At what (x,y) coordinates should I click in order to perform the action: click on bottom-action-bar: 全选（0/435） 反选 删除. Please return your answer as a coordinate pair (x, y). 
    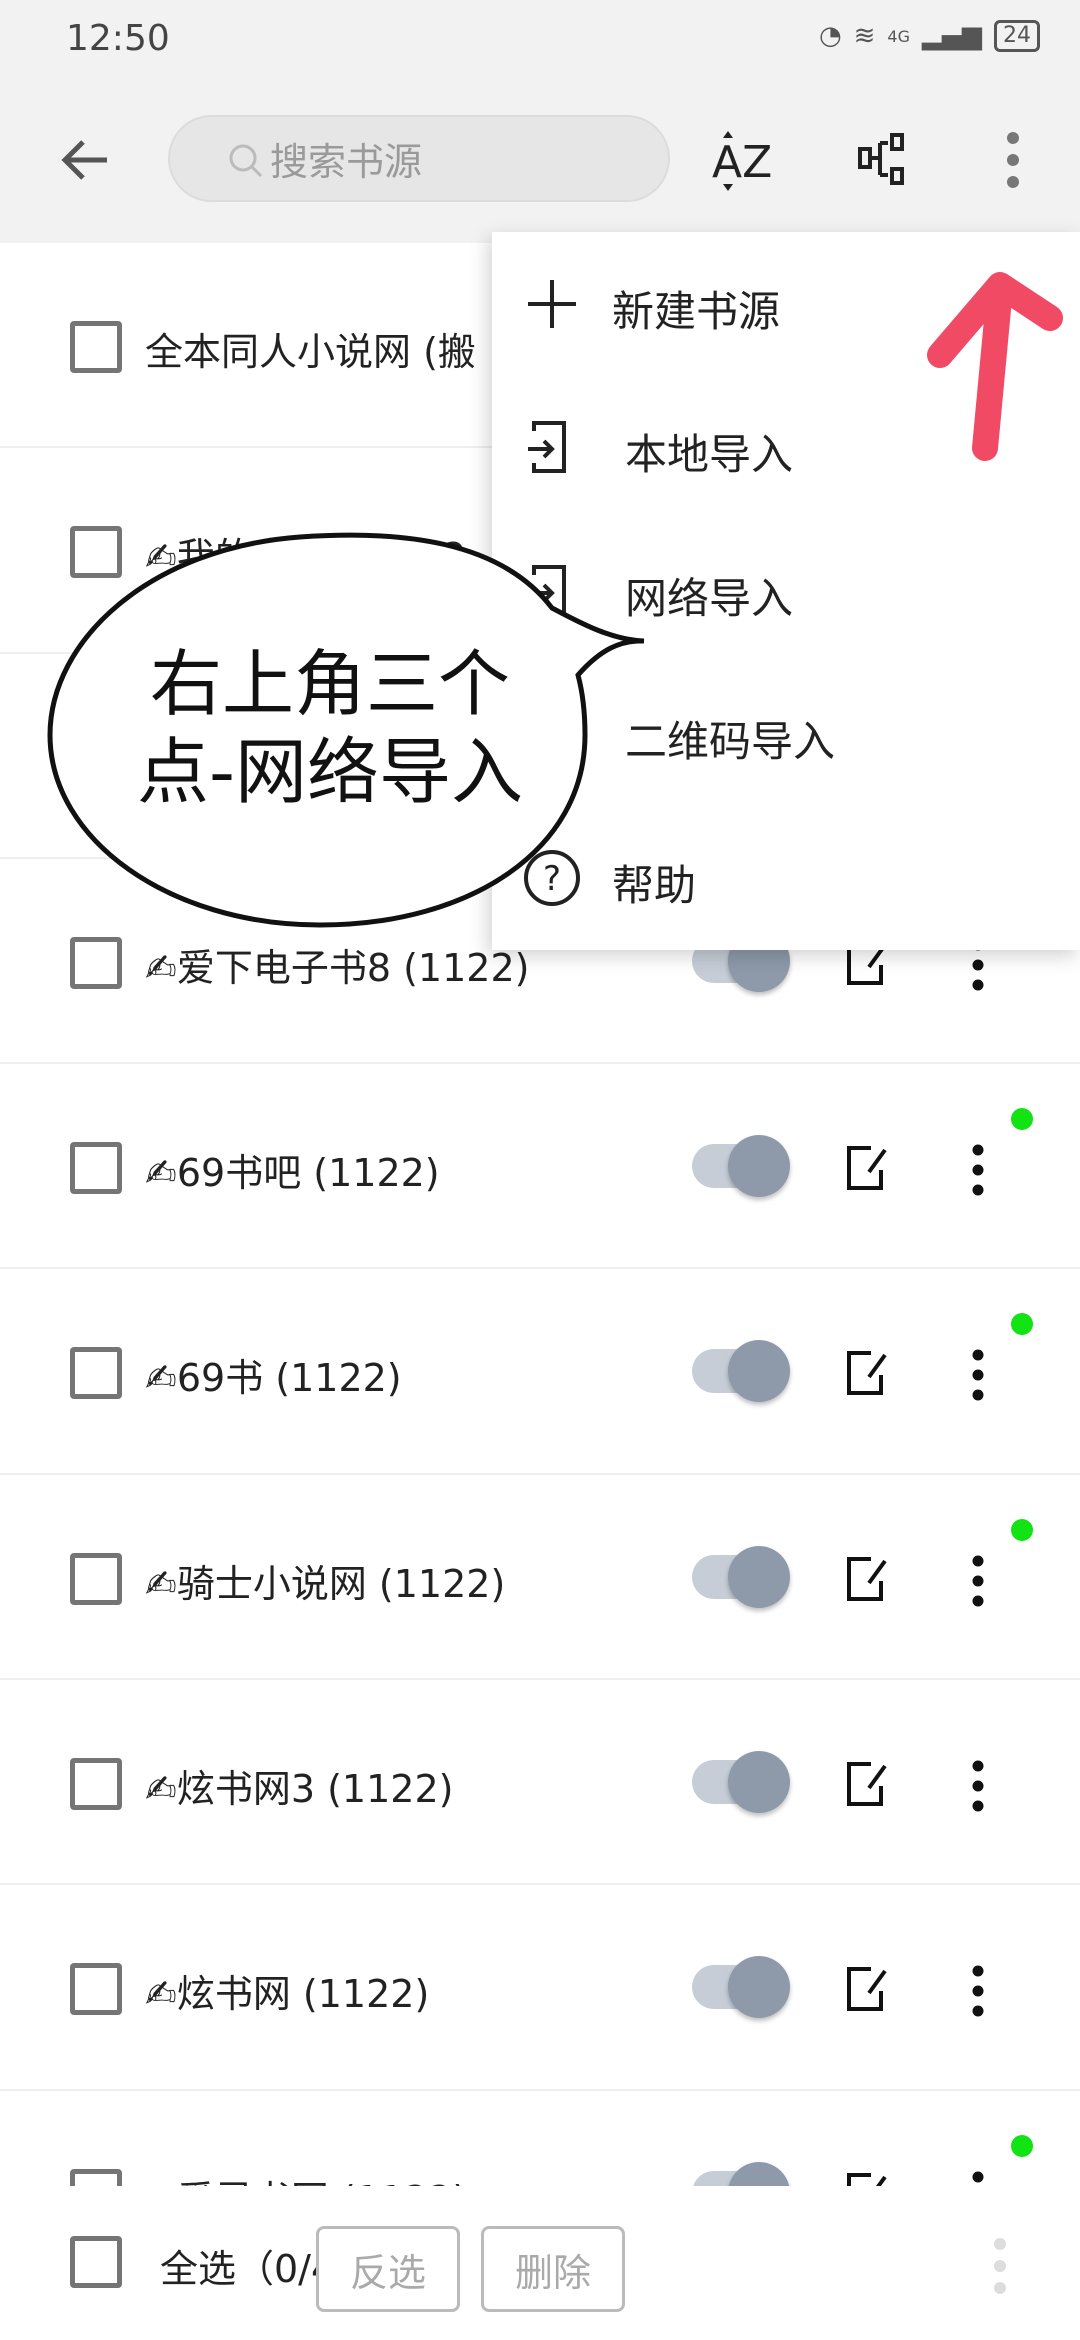
    Looking at the image, I should click on (540, 2263).